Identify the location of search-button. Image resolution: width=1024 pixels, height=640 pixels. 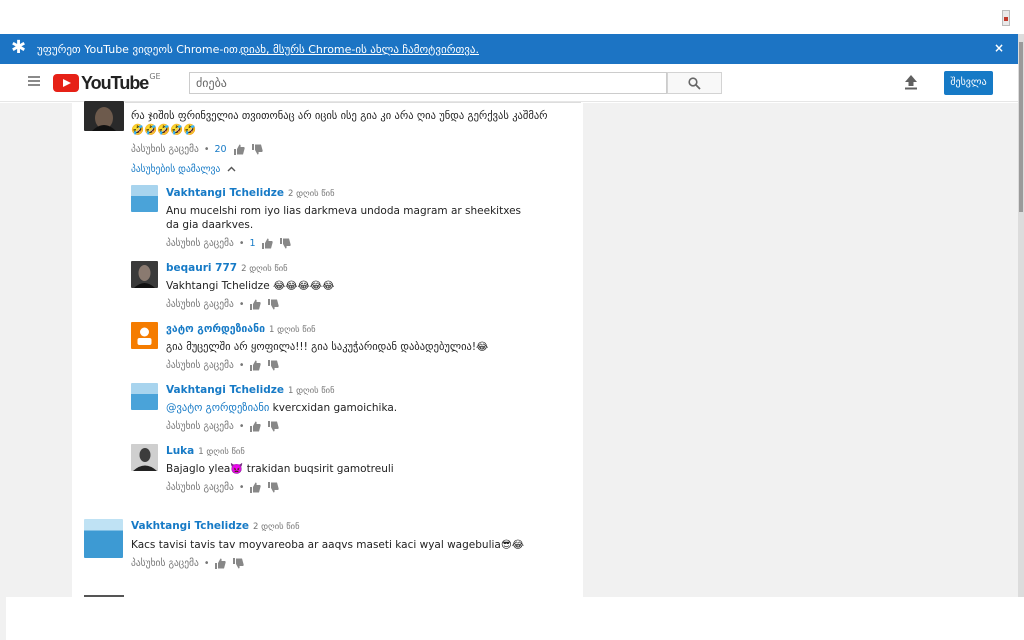
(694, 83).